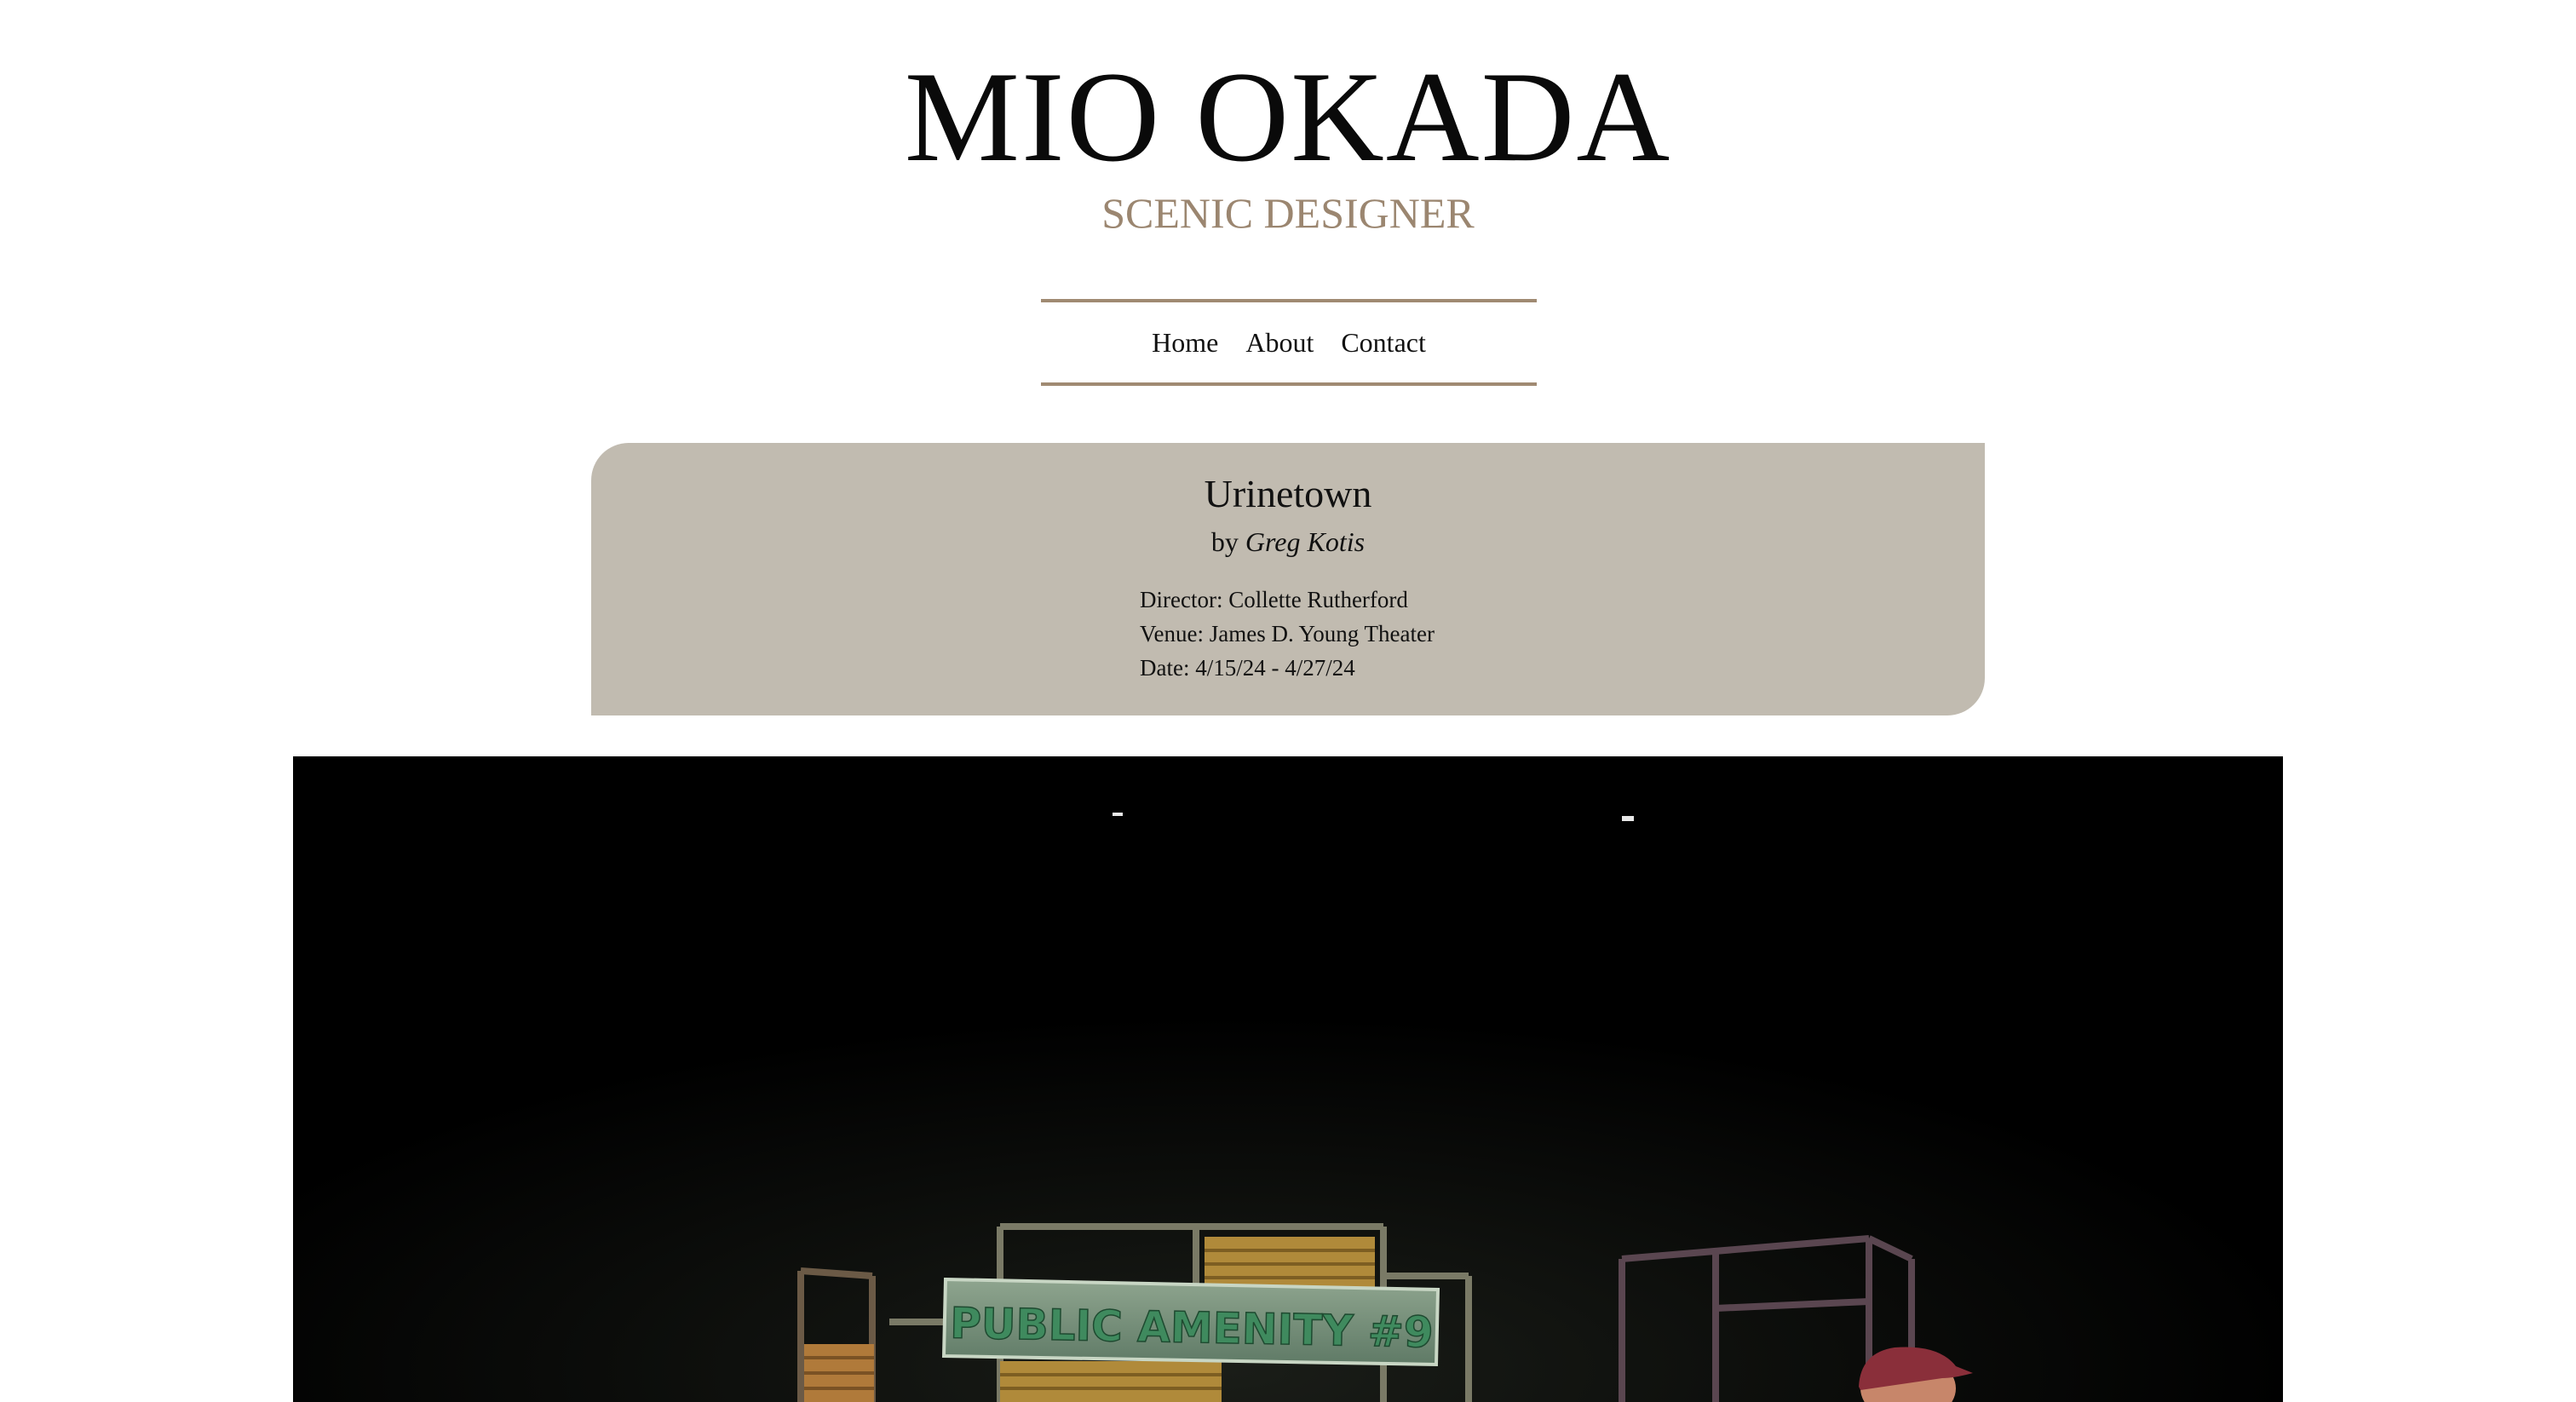 This screenshot has height=1402, width=2576. What do you see at coordinates (1290, 1262) in the screenshot?
I see `upper-crate` at bounding box center [1290, 1262].